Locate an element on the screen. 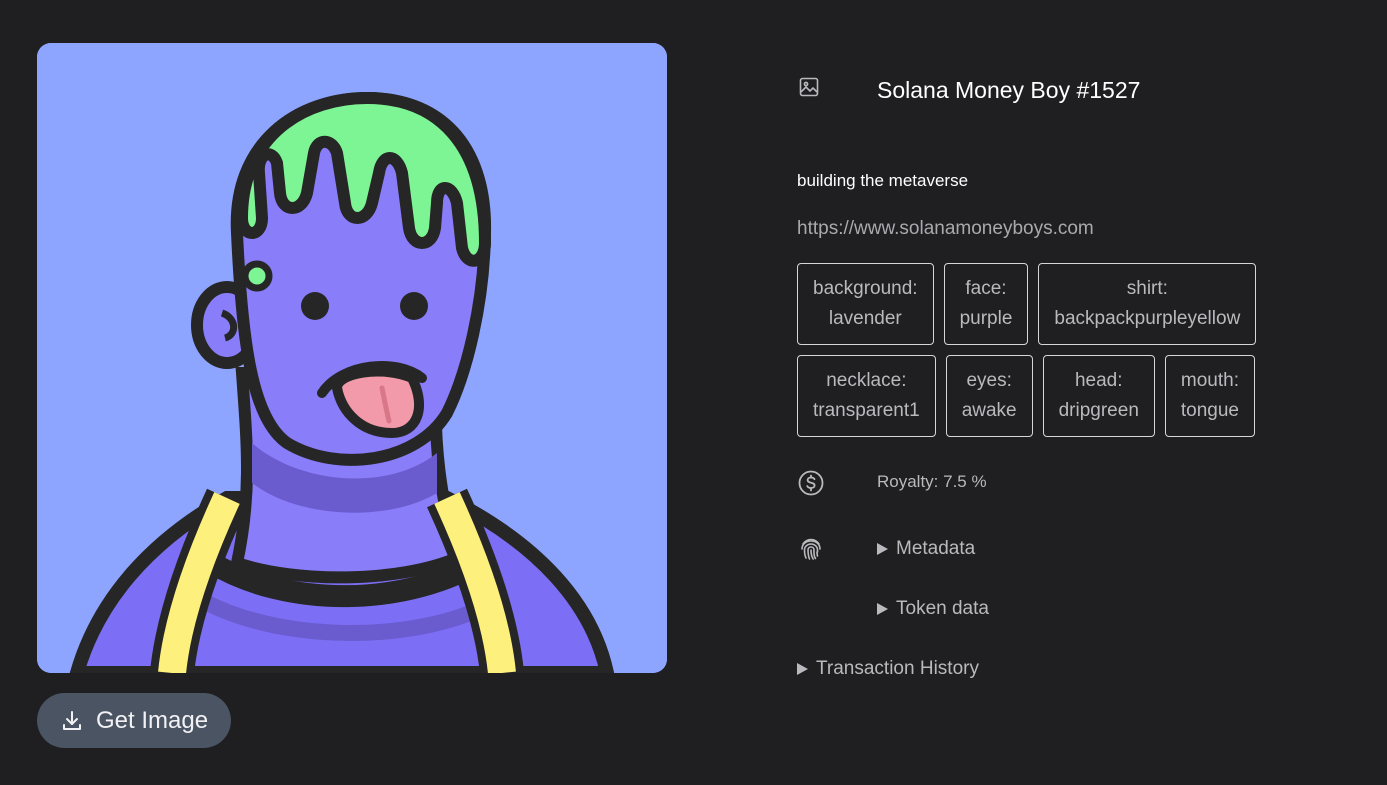 The width and height of the screenshot is (1387, 785). royalty-row: Royalty: 7.5 % is located at coordinates (997, 483).